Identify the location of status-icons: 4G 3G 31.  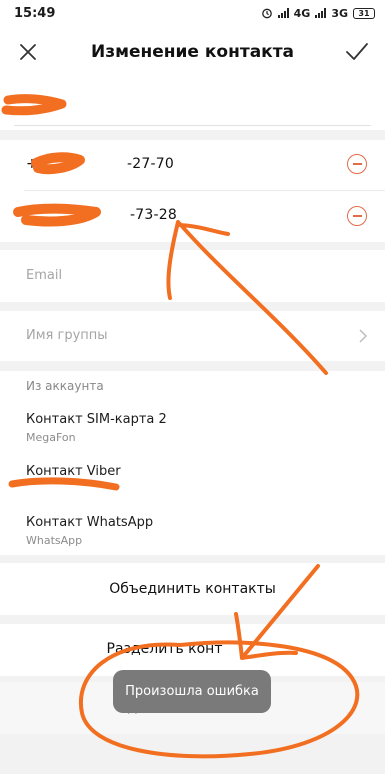
(318, 13).